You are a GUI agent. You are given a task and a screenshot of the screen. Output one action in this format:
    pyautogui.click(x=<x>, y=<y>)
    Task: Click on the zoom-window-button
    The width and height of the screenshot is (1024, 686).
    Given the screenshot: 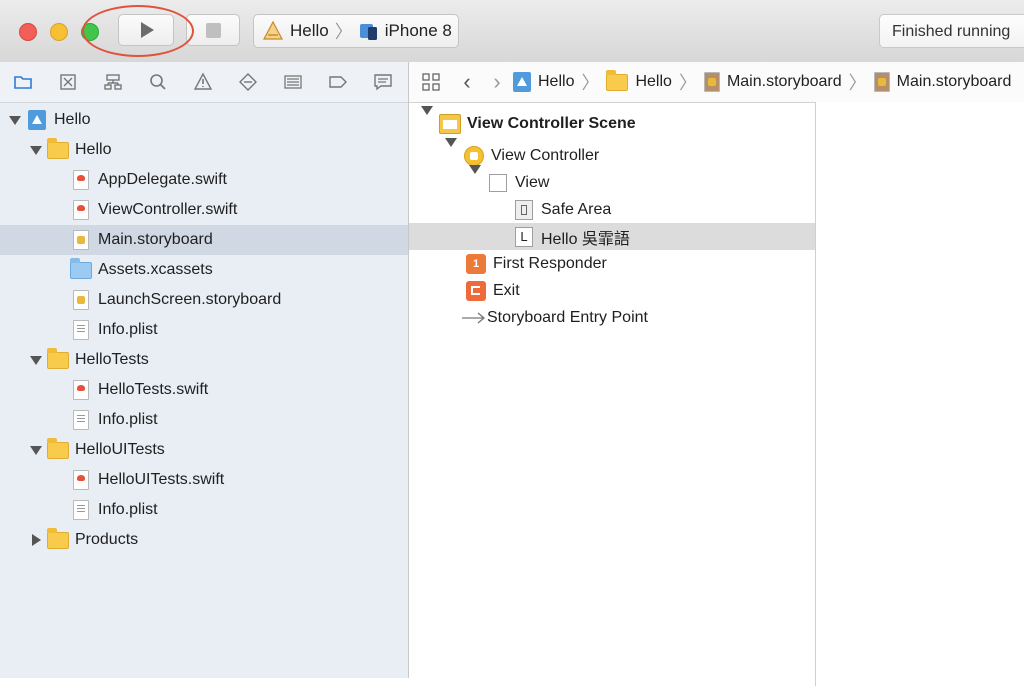 What is the action you would take?
    pyautogui.click(x=90, y=32)
    